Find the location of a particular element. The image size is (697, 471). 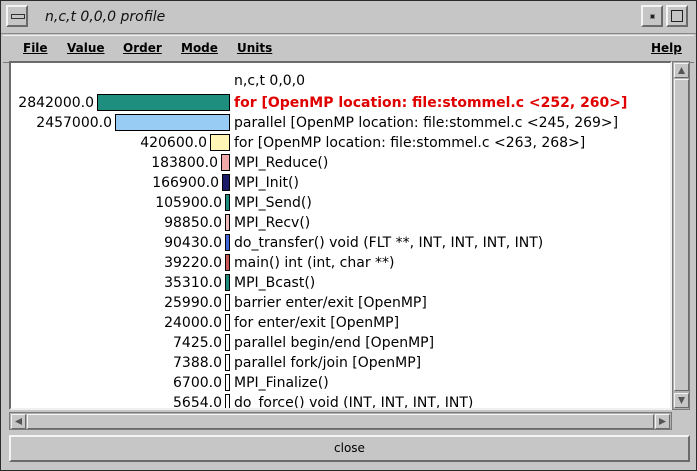

profile-value: 183800.0 is located at coordinates (184, 163).